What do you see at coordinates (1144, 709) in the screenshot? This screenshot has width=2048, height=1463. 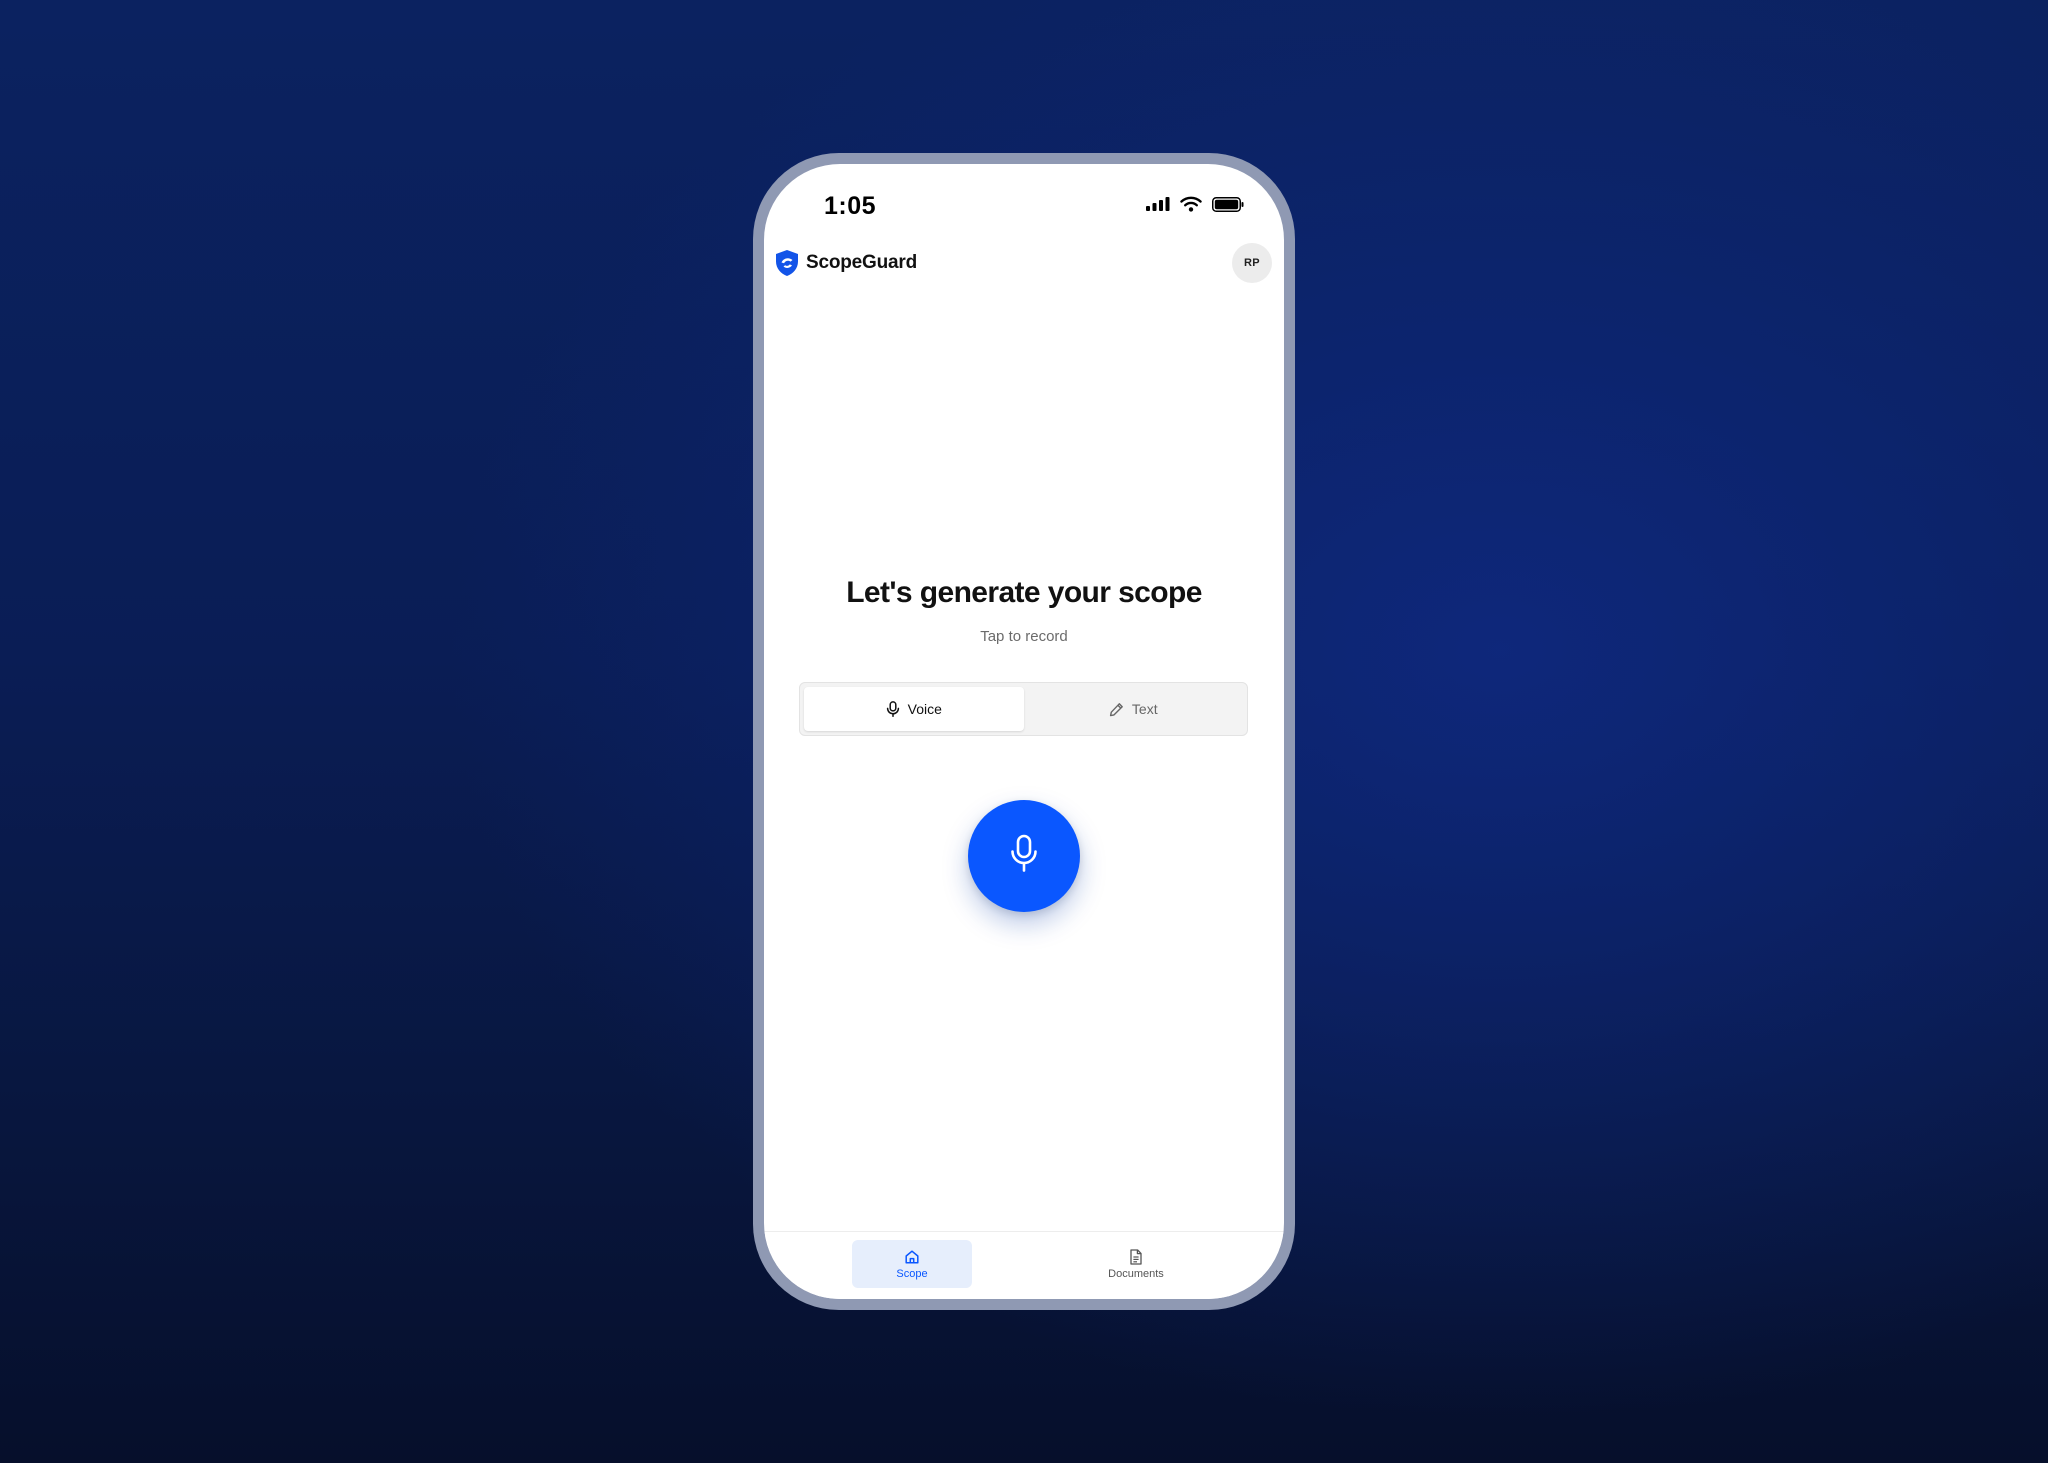 I see `text-mode-label: Text` at bounding box center [1144, 709].